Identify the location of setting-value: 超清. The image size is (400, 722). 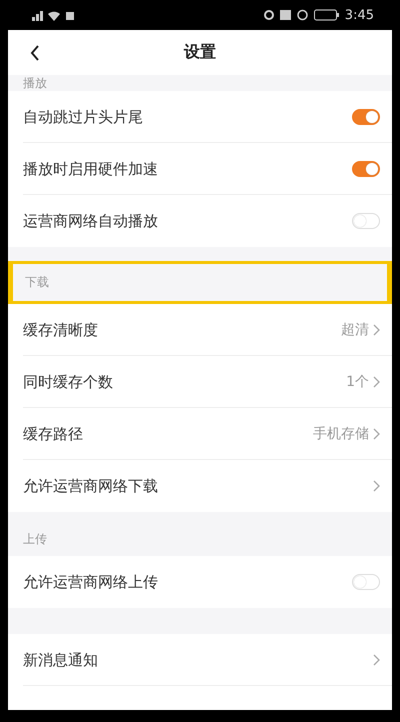
(355, 330).